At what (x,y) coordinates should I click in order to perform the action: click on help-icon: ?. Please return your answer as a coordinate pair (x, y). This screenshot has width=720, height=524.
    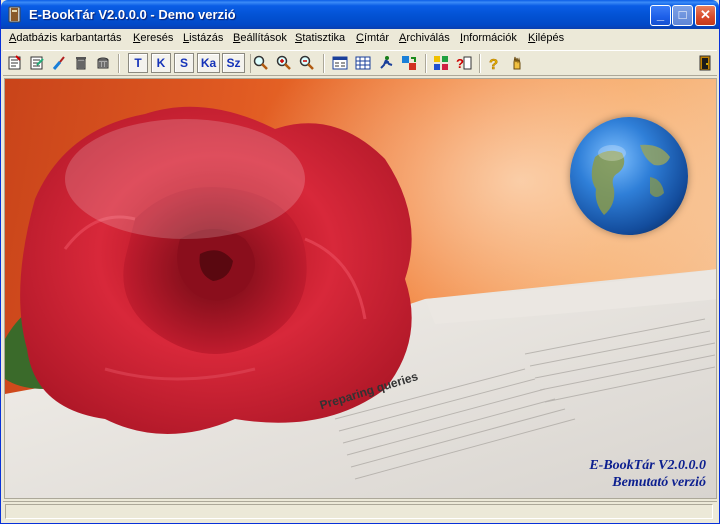
    Looking at the image, I should click on (494, 63).